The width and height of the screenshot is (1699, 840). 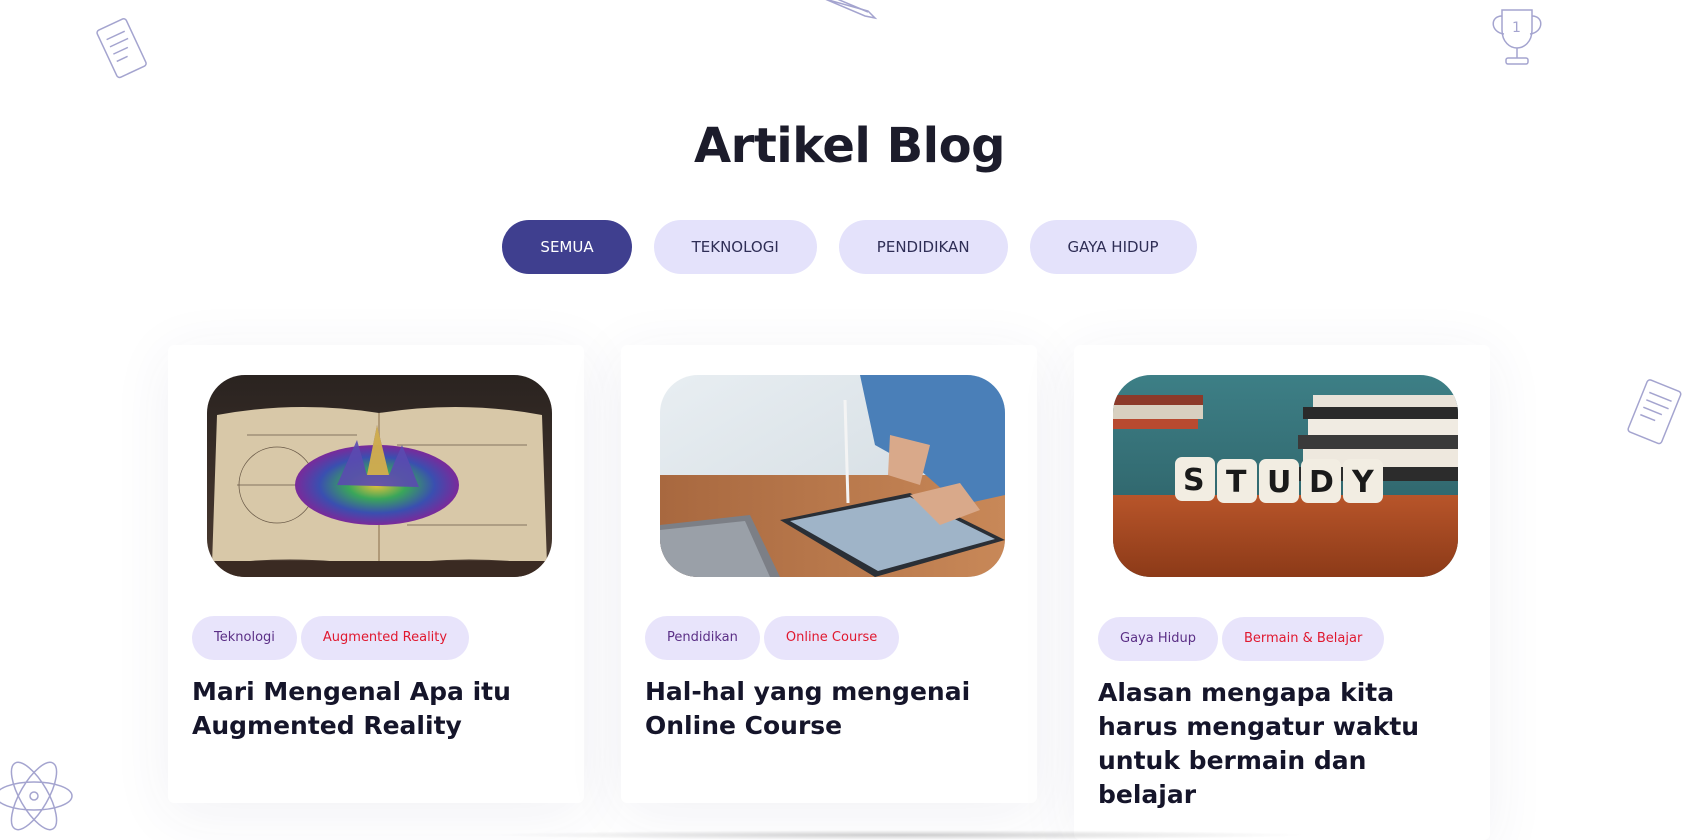 What do you see at coordinates (702, 638) in the screenshot?
I see `tag-category: Pendidikan` at bounding box center [702, 638].